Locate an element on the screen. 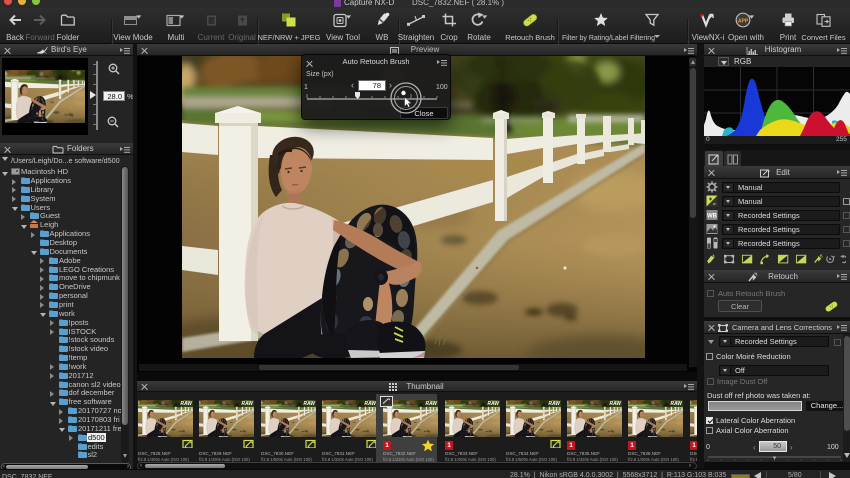 This screenshot has width=850, height=478. svg-text: WB is located at coordinates (712, 217).